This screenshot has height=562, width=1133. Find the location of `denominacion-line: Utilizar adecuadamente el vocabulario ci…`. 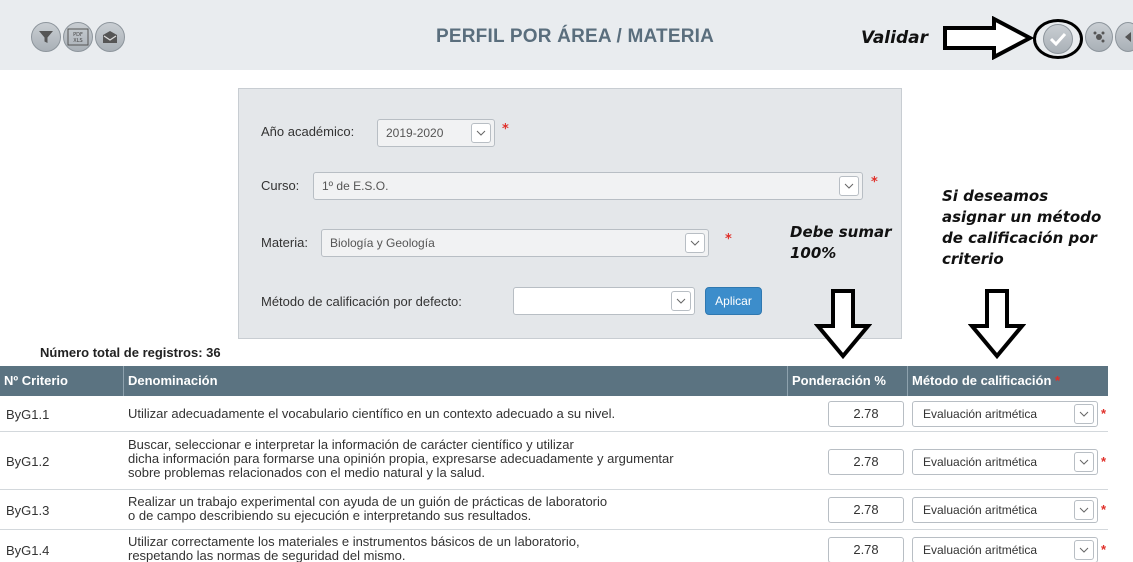

denominacion-line: Utilizar adecuadamente el vocabulario ci… is located at coordinates (372, 413).